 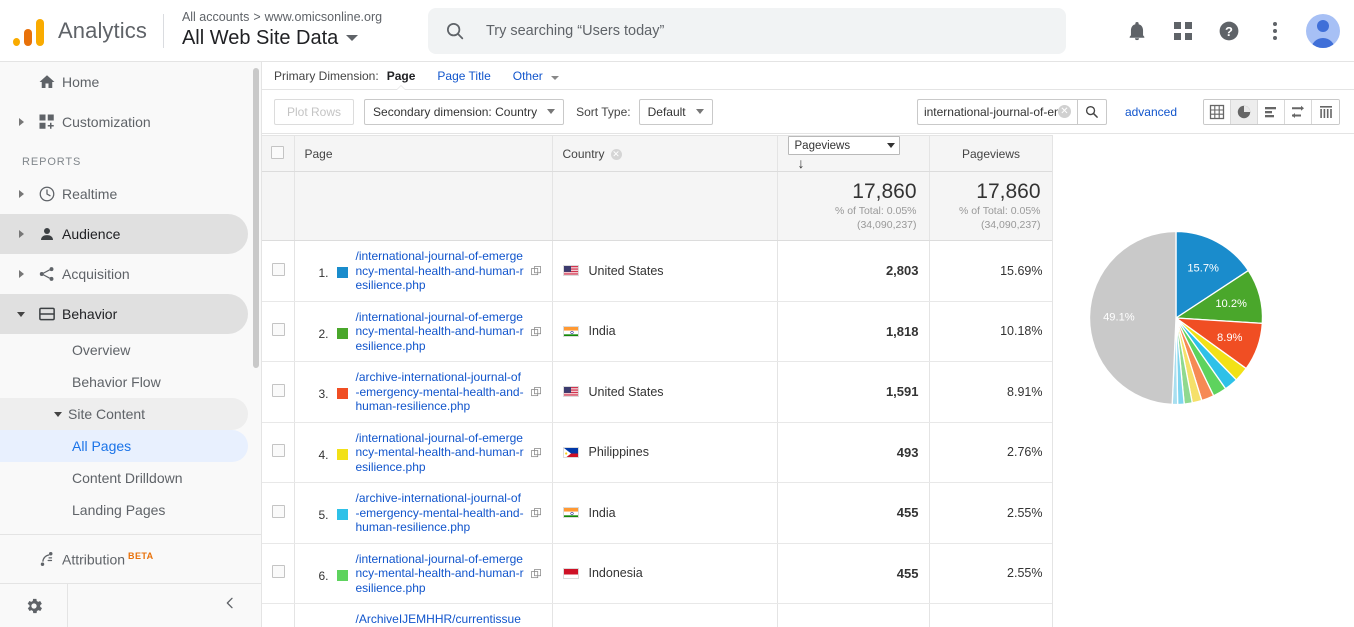 I want to click on avatar, so click(x=1323, y=30).